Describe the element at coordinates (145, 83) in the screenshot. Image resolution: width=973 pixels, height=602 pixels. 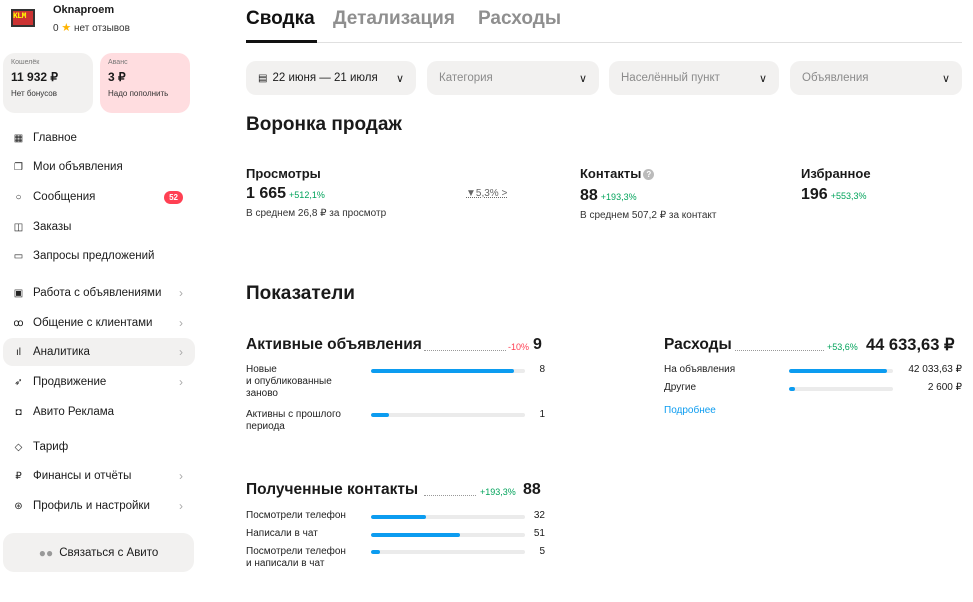
I see `advance-card: Аванс 3 ₽ Надо пополнить` at that location.